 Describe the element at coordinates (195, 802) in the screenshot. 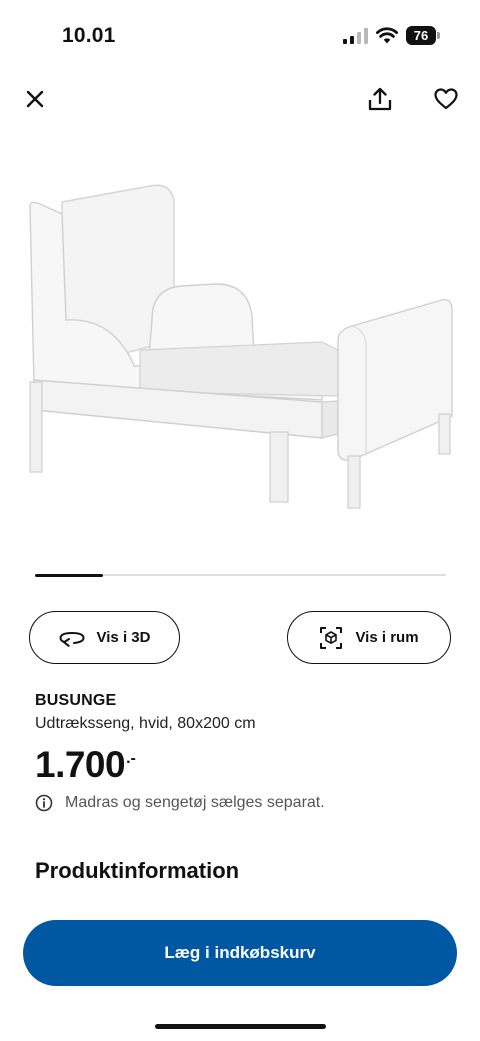

I see `notice-text: Madras og sengetøj sælges separat.` at that location.